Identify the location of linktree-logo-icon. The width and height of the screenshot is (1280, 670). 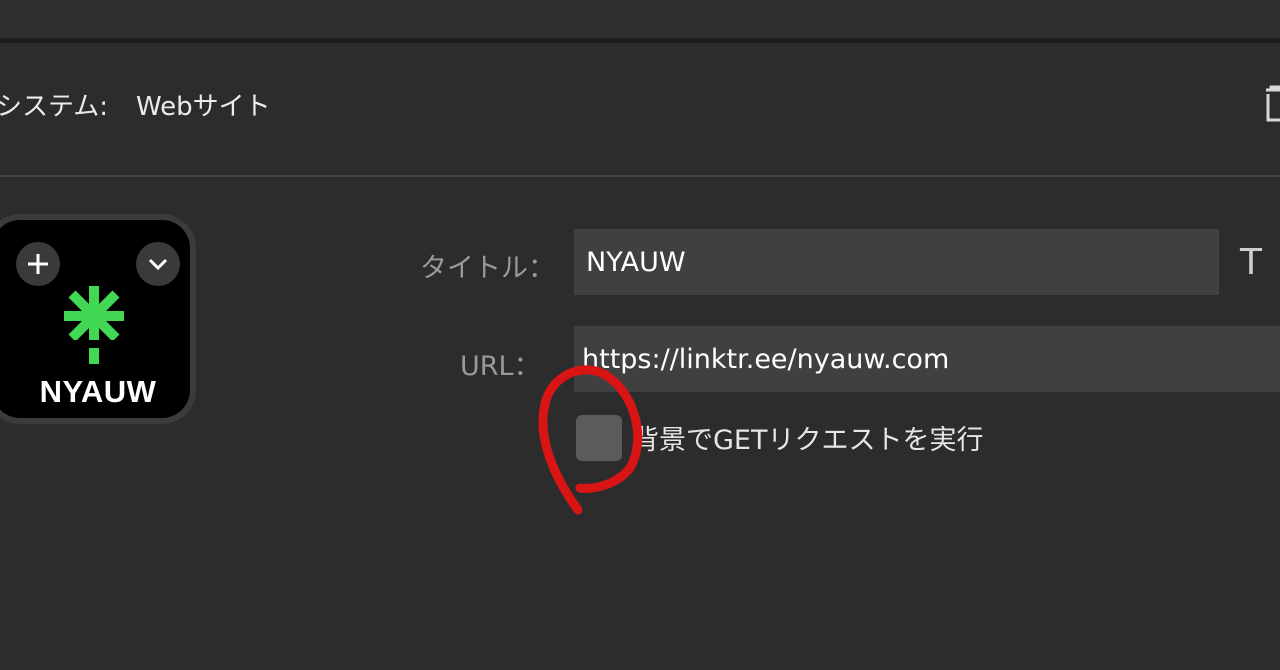
(94, 325).